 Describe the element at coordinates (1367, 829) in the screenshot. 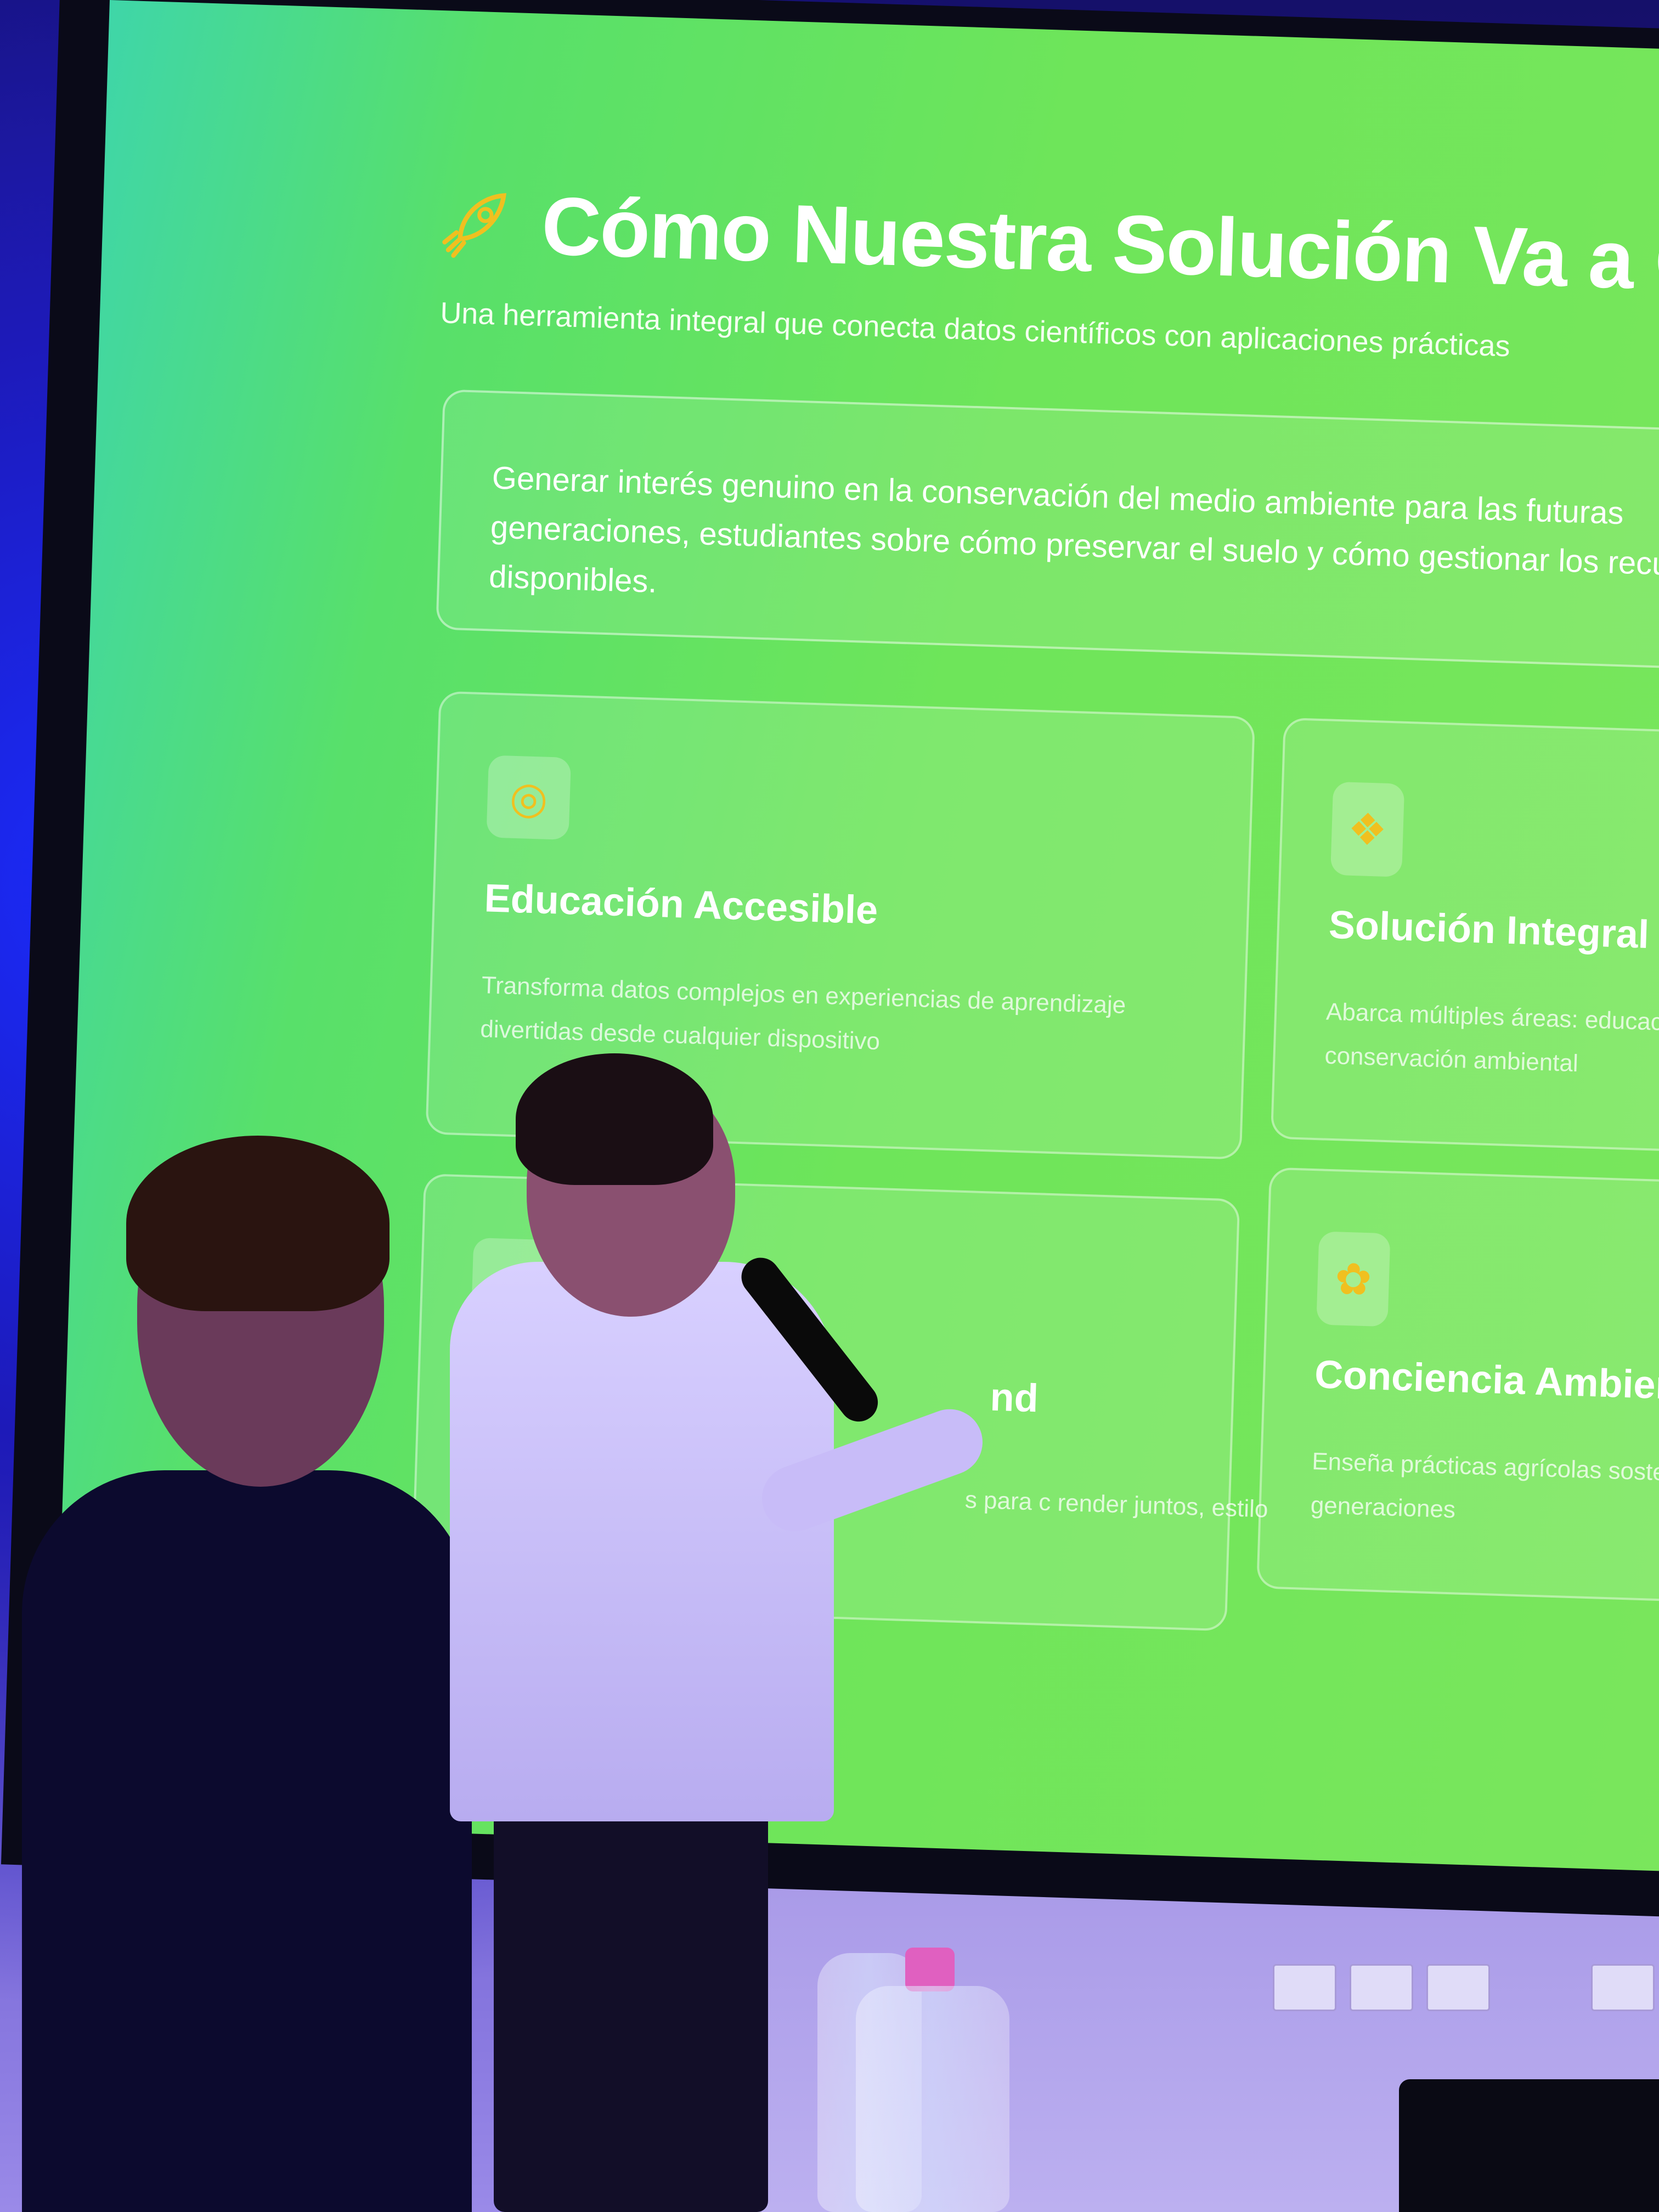

I see `puzzle-icon: ❖` at that location.